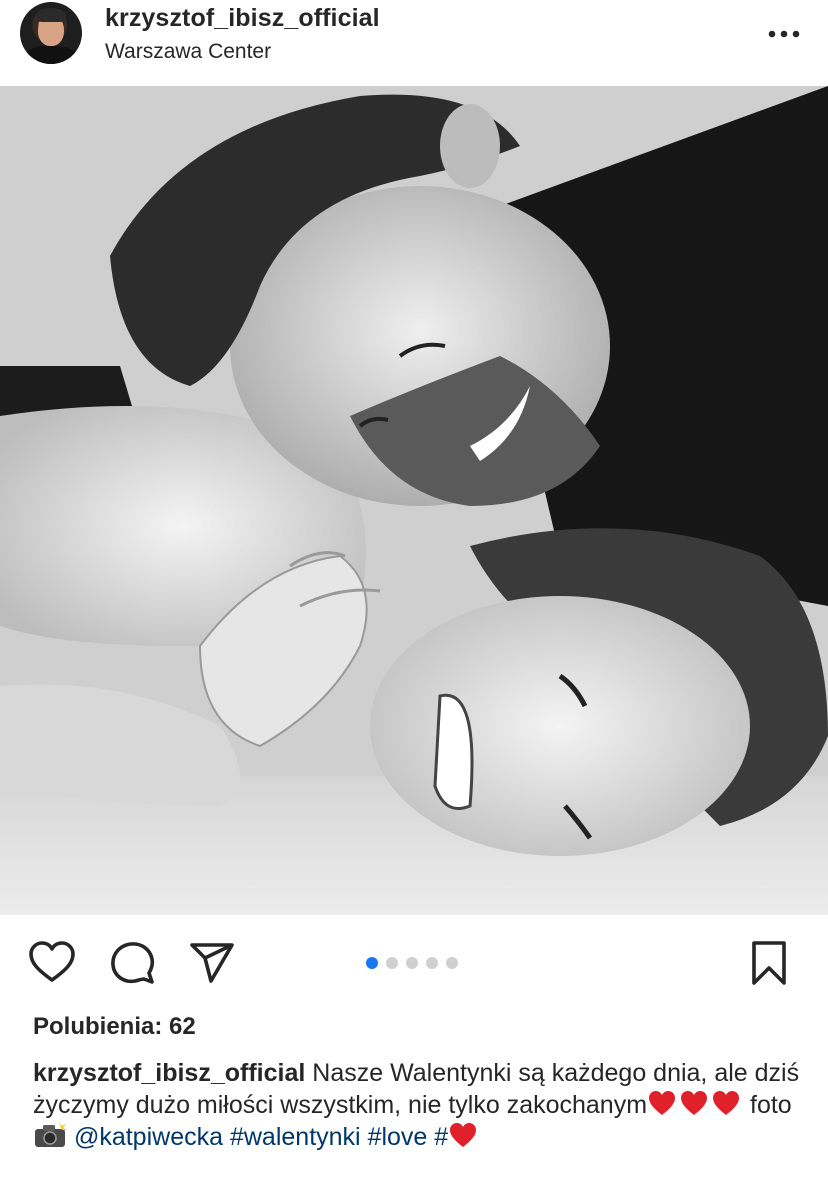  I want to click on post-location: Warszawa Center, so click(188, 52).